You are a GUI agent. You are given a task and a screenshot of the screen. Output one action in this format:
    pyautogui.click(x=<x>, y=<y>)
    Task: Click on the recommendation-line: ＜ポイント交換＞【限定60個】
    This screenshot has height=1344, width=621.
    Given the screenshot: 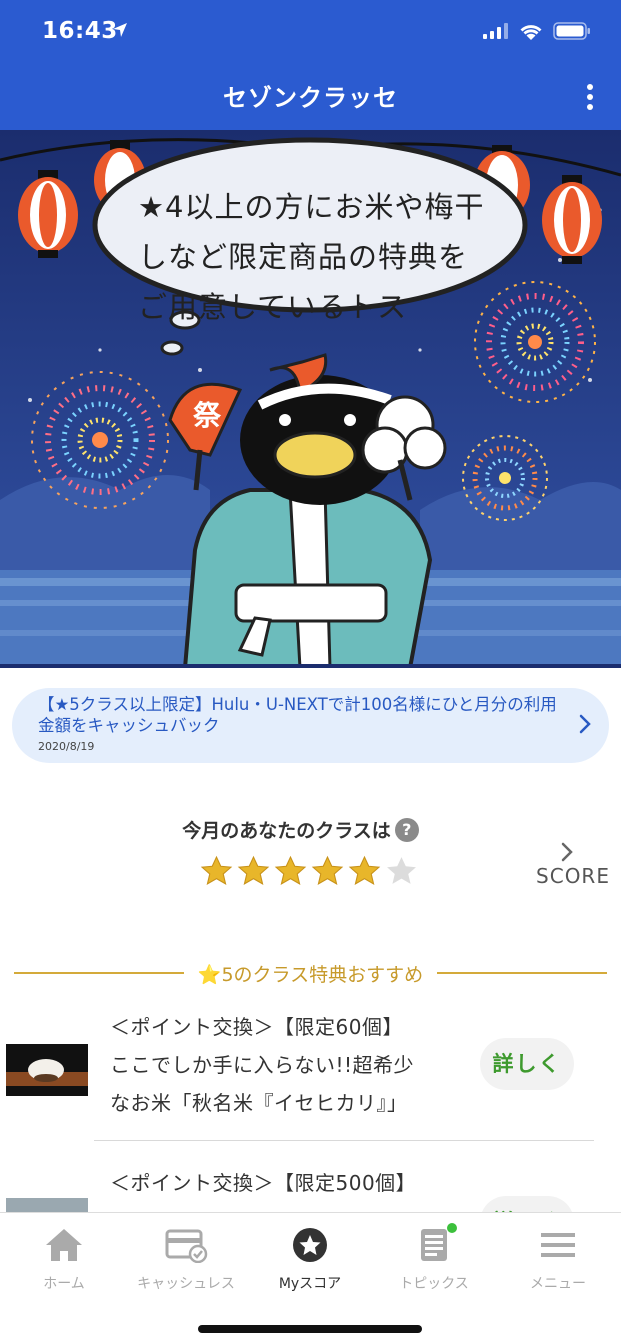 What is the action you would take?
    pyautogui.click(x=256, y=1027)
    